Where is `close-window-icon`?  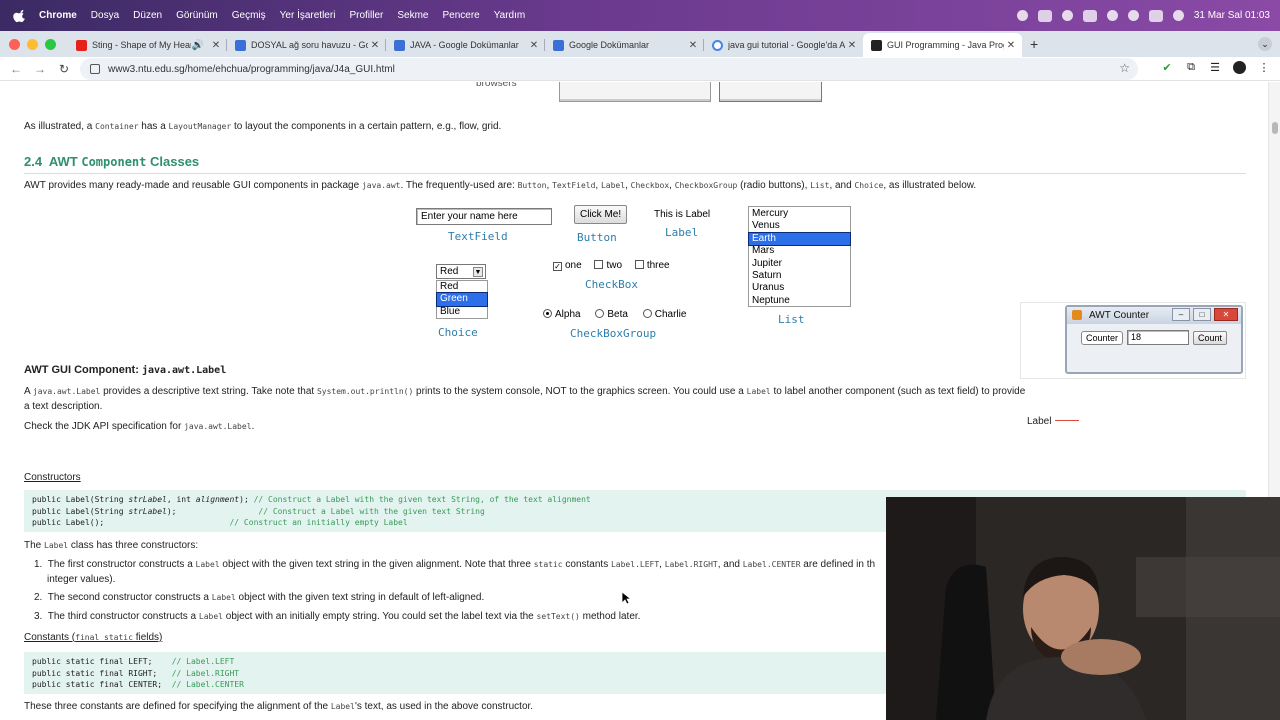 close-window-icon is located at coordinates (14, 44).